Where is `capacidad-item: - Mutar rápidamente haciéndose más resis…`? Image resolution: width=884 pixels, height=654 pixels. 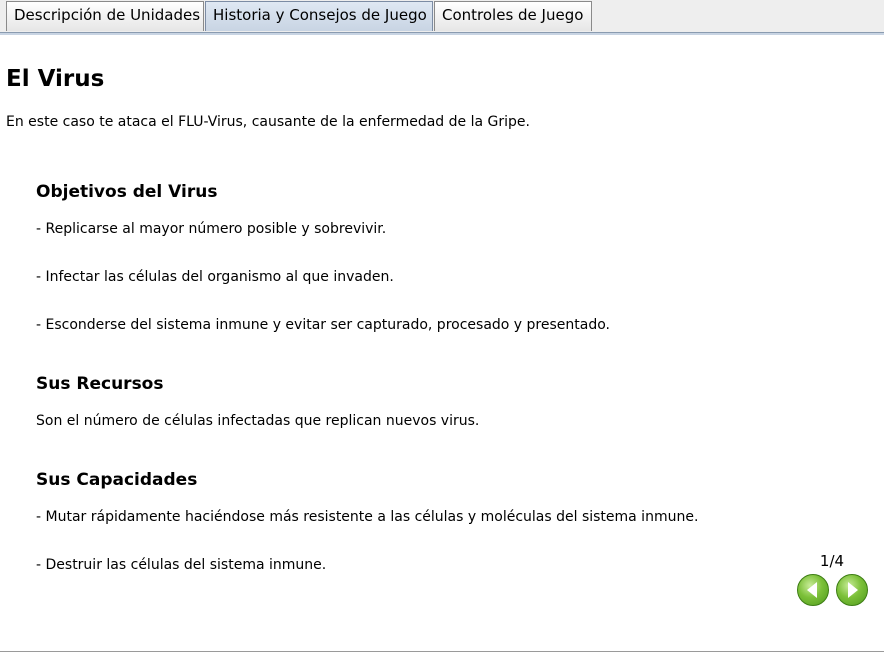 capacidad-item: - Mutar rápidamente haciéndose más resis… is located at coordinates (367, 517).